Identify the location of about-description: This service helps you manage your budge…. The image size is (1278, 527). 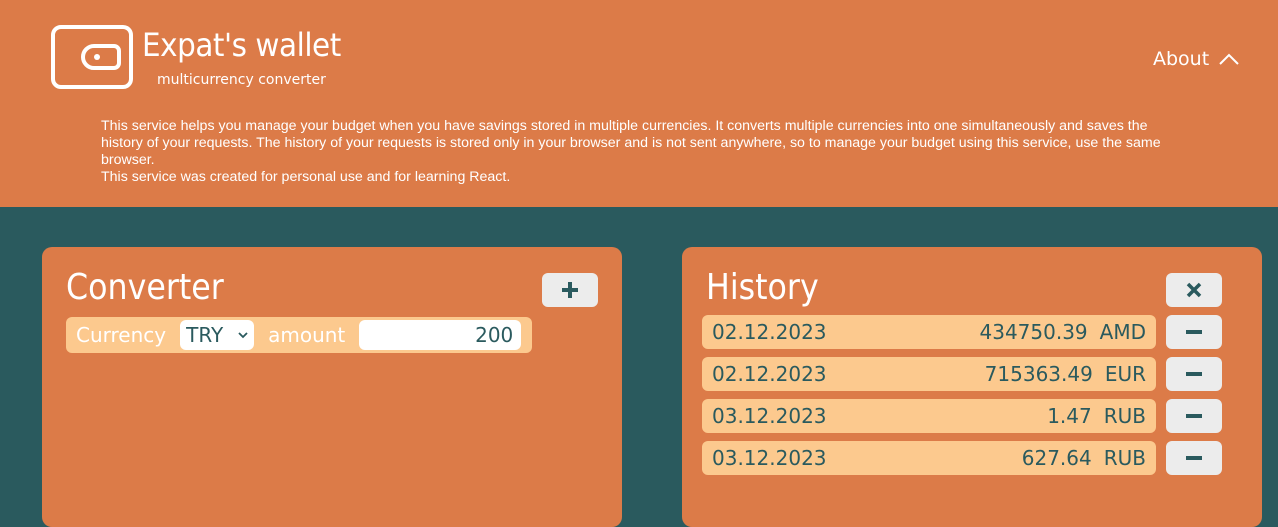
(641, 152).